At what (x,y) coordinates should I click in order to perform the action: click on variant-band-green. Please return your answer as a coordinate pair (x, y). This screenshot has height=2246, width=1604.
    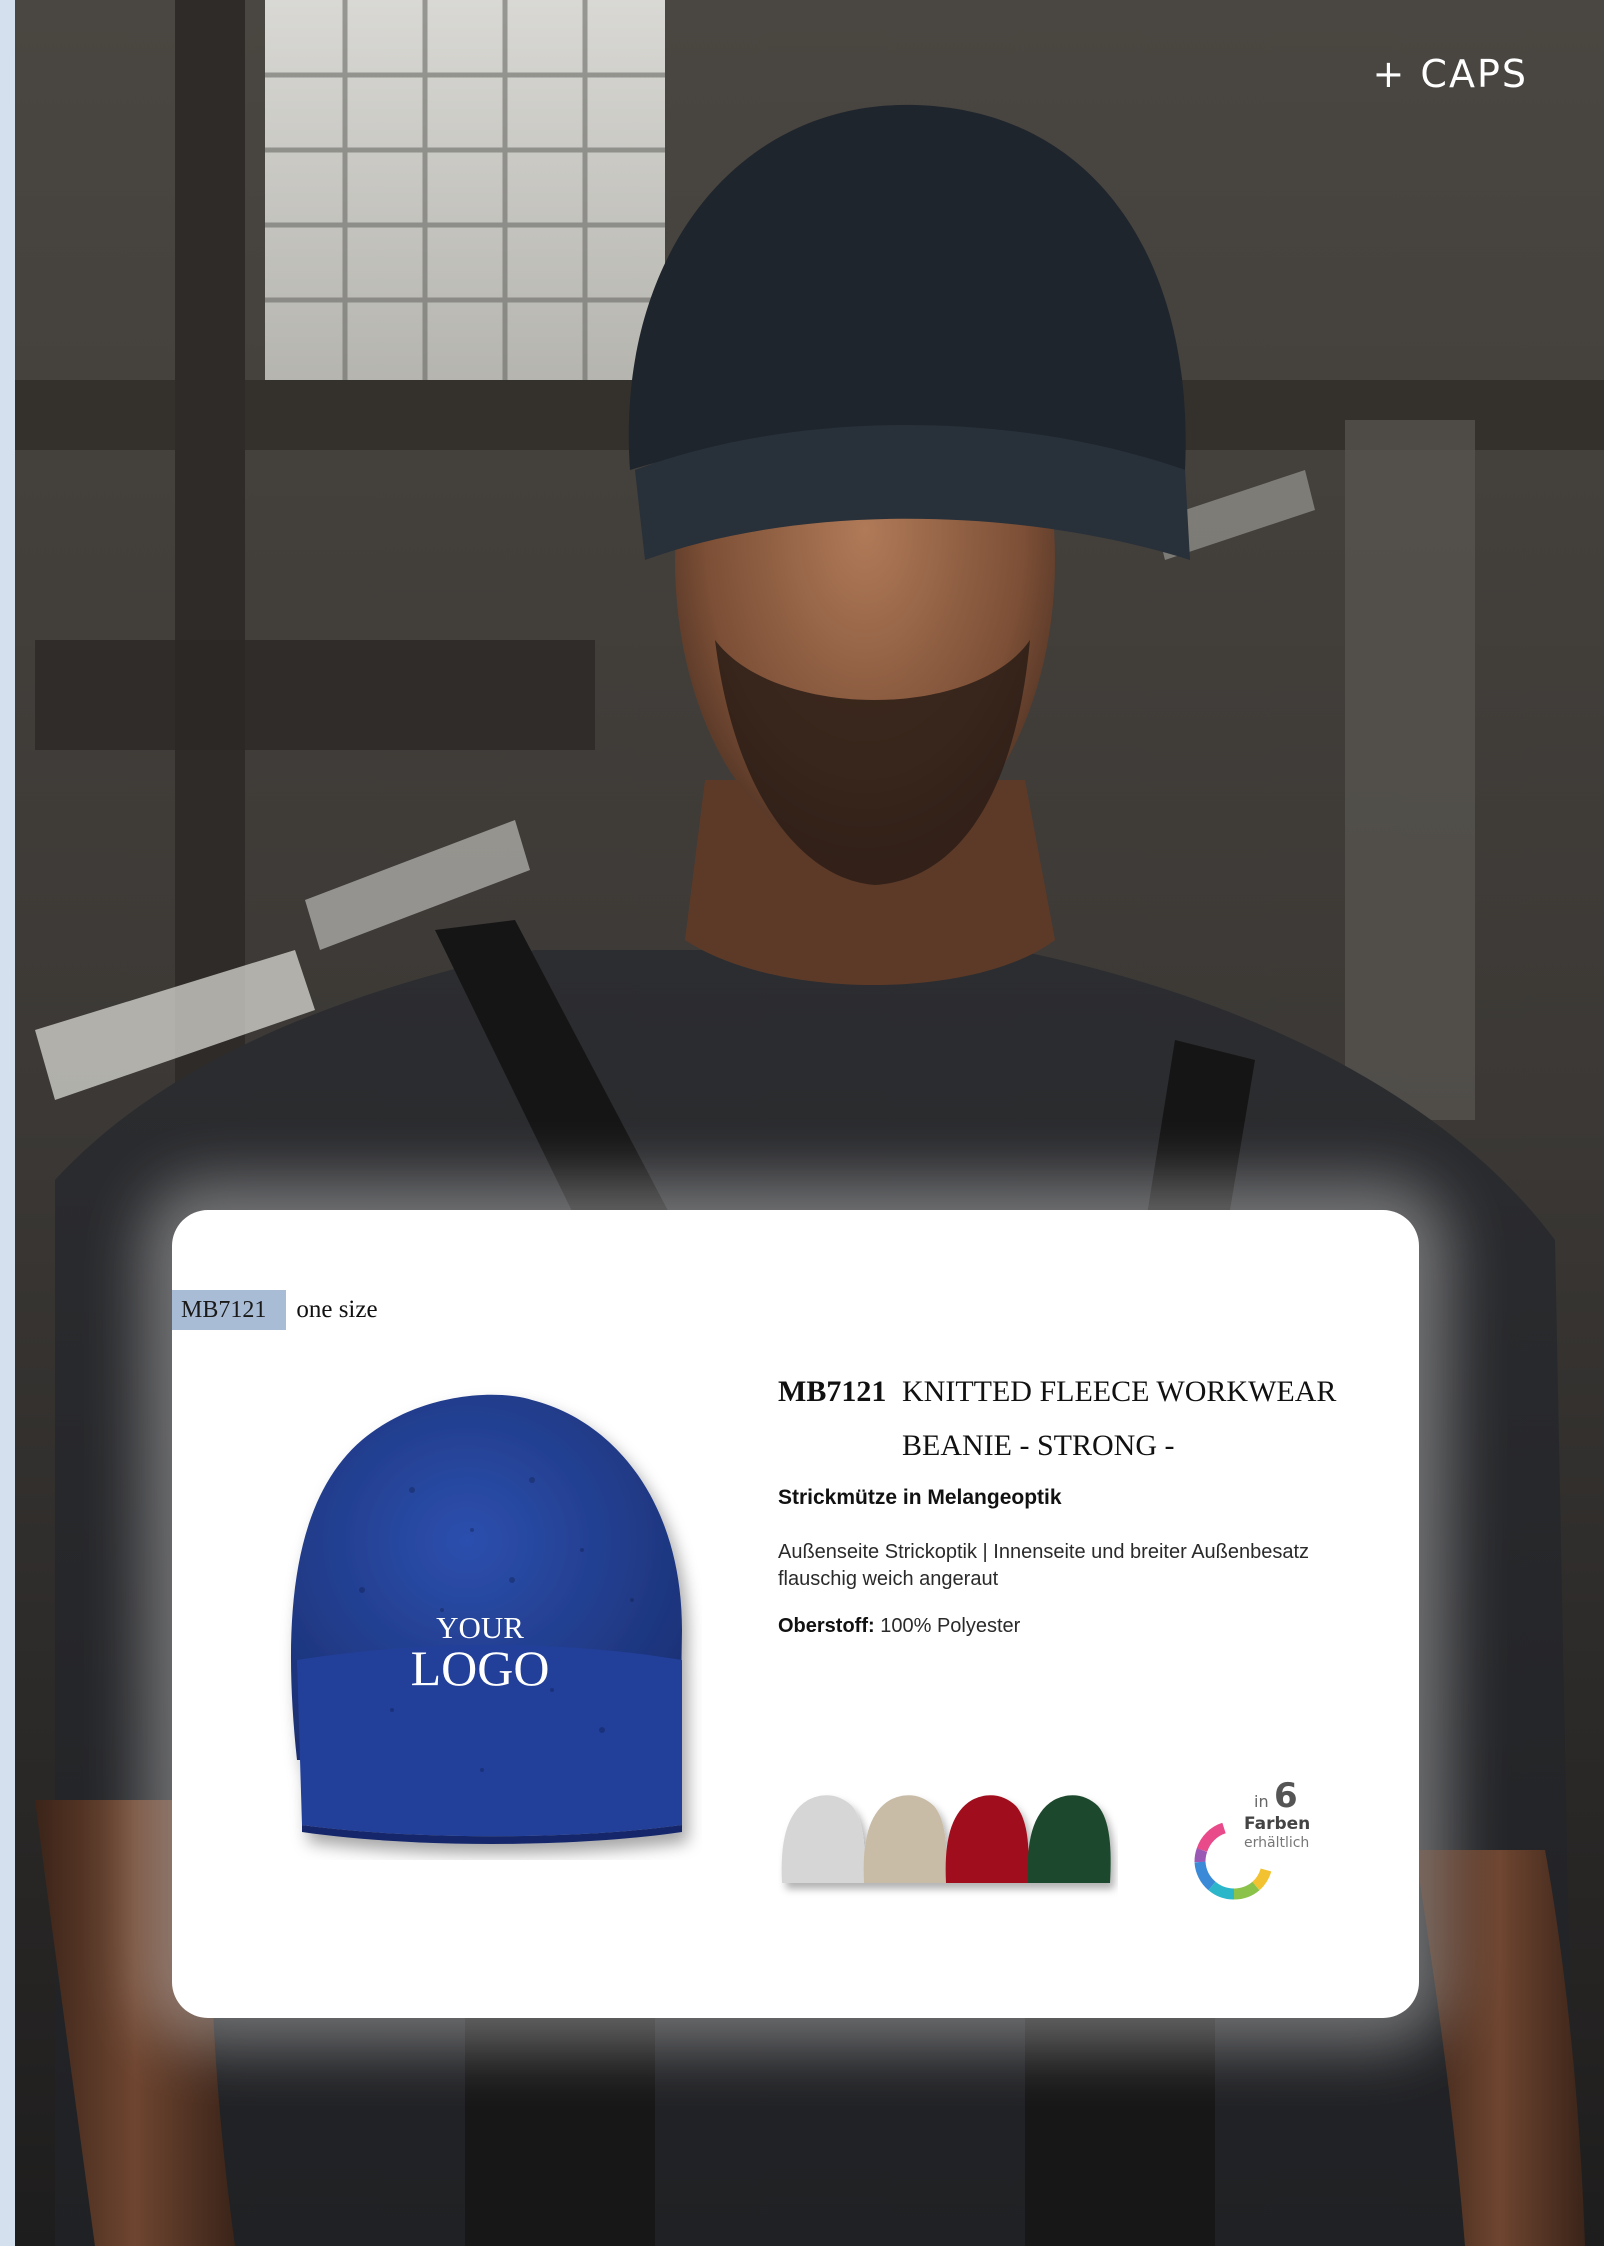
    Looking at the image, I should click on (1069, 1870).